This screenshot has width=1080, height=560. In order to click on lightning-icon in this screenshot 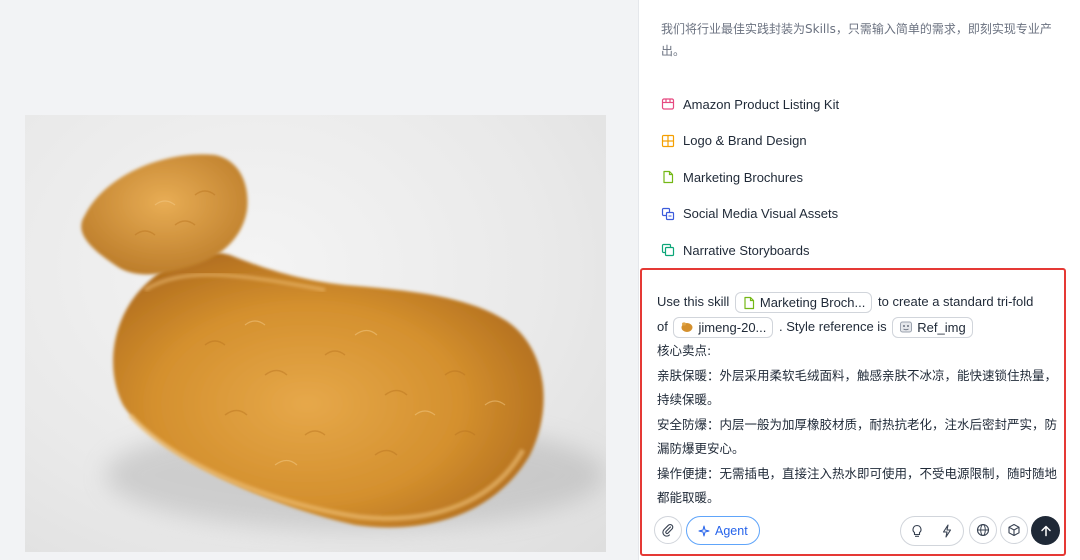, I will do `click(947, 531)`.